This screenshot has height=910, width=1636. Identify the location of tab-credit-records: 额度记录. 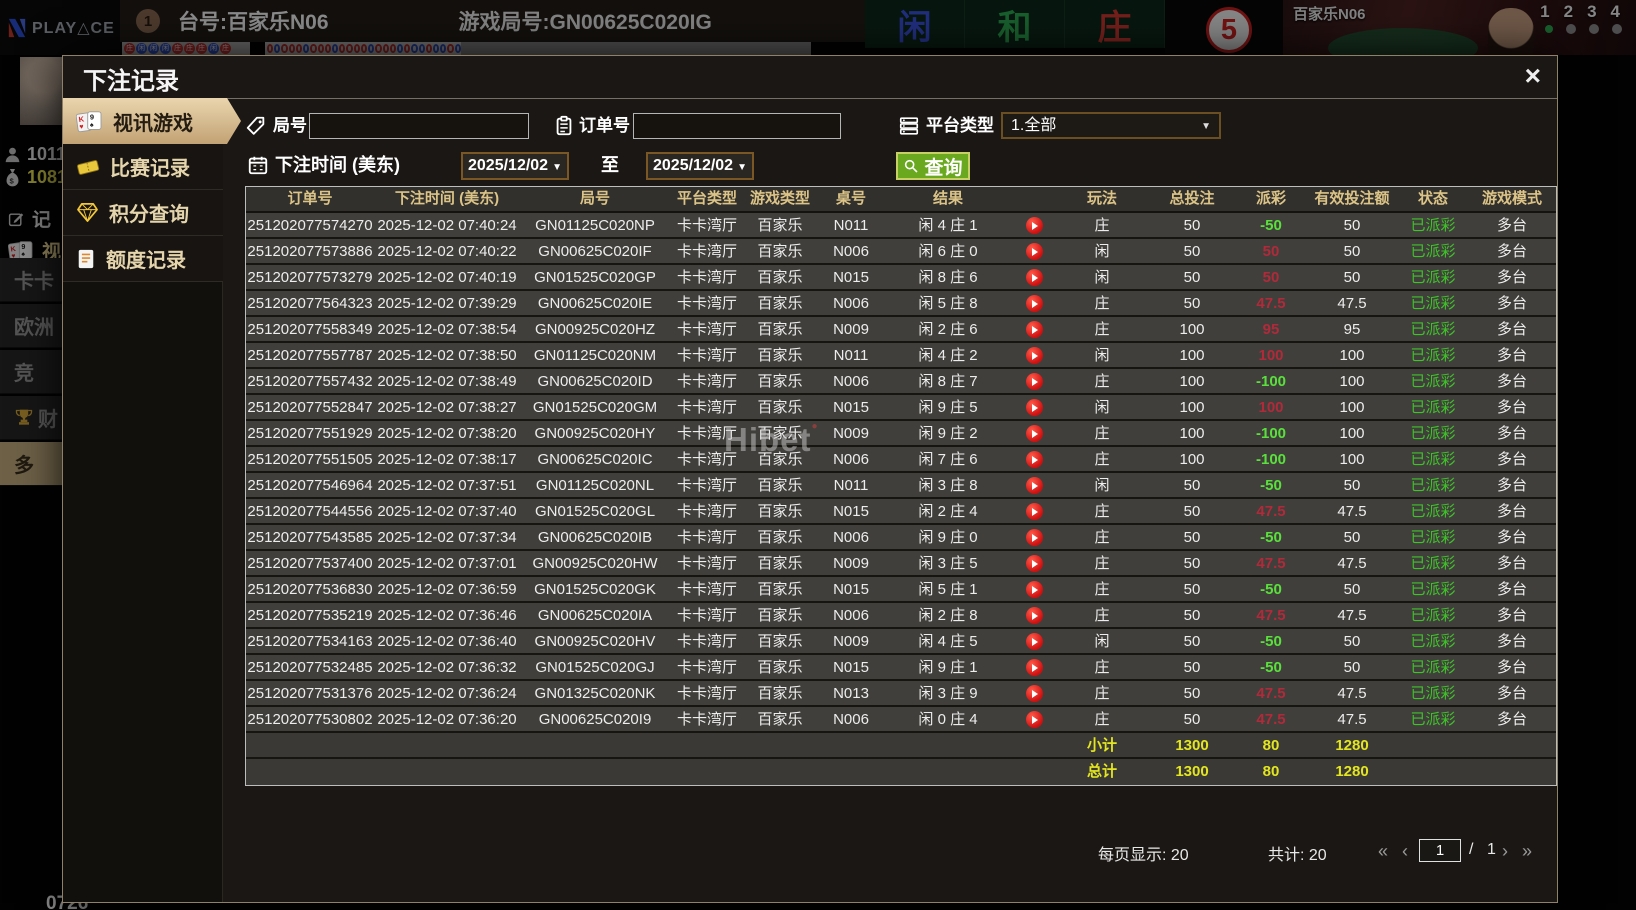
(143, 259).